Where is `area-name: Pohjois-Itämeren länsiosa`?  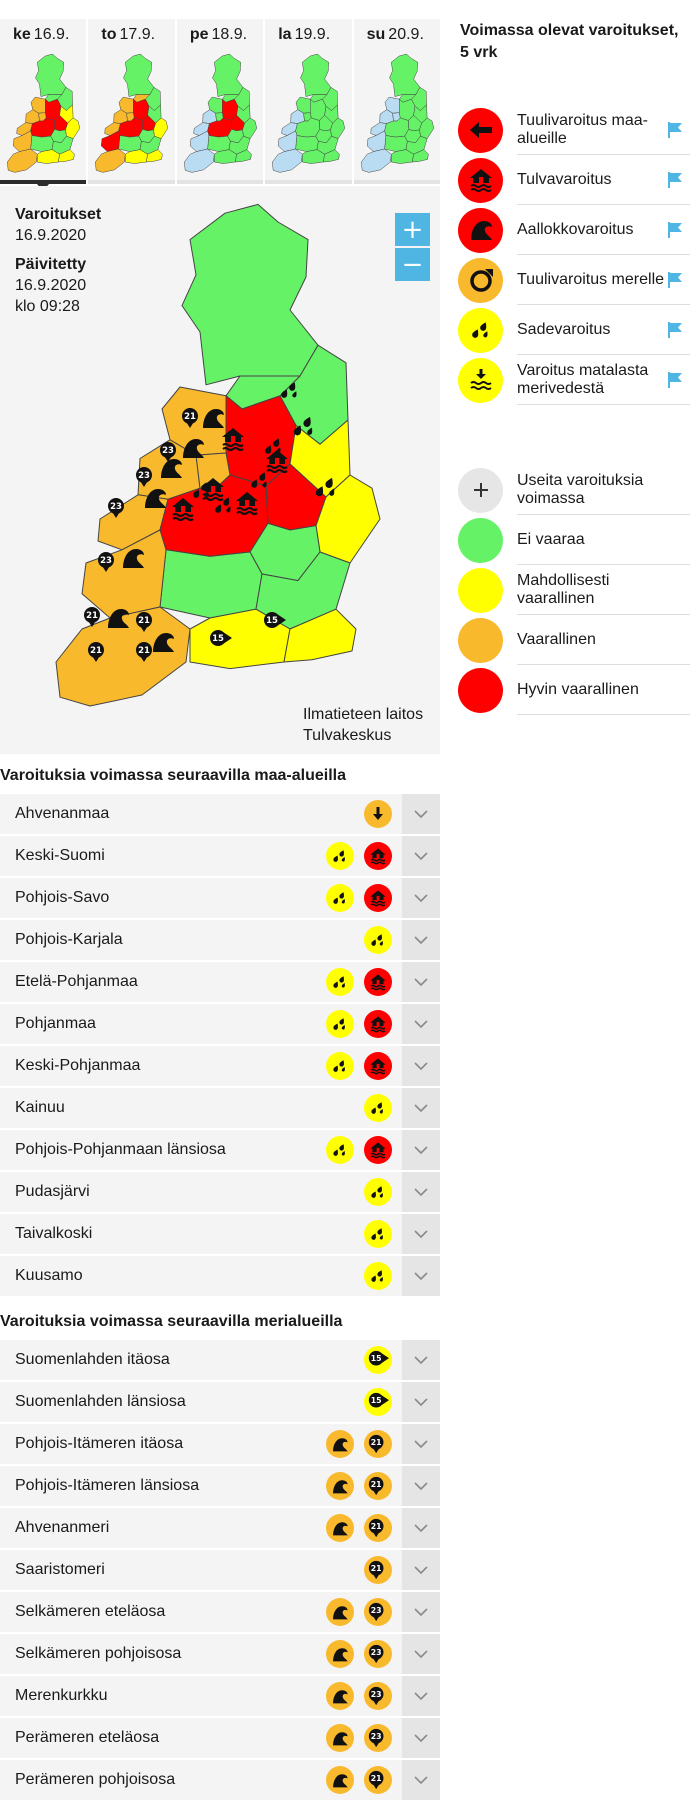 area-name: Pohjois-Itämeren länsiosa is located at coordinates (107, 1485).